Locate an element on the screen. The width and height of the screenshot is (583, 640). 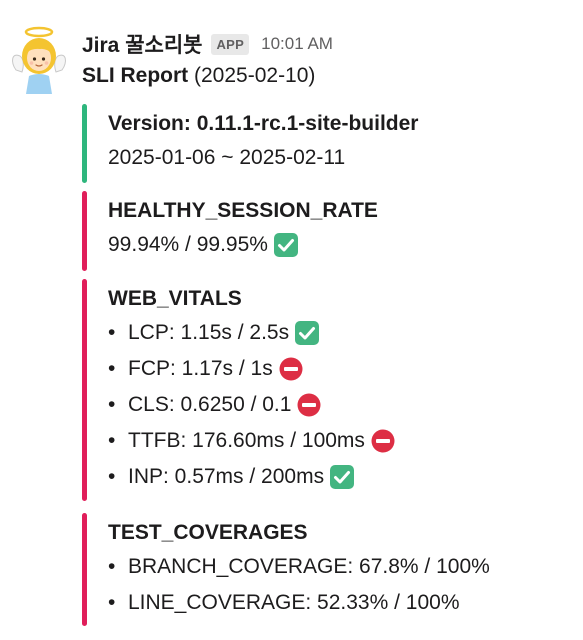
list-item: • CLS: 0.6250 / 0.1 is located at coordinates (335, 405).